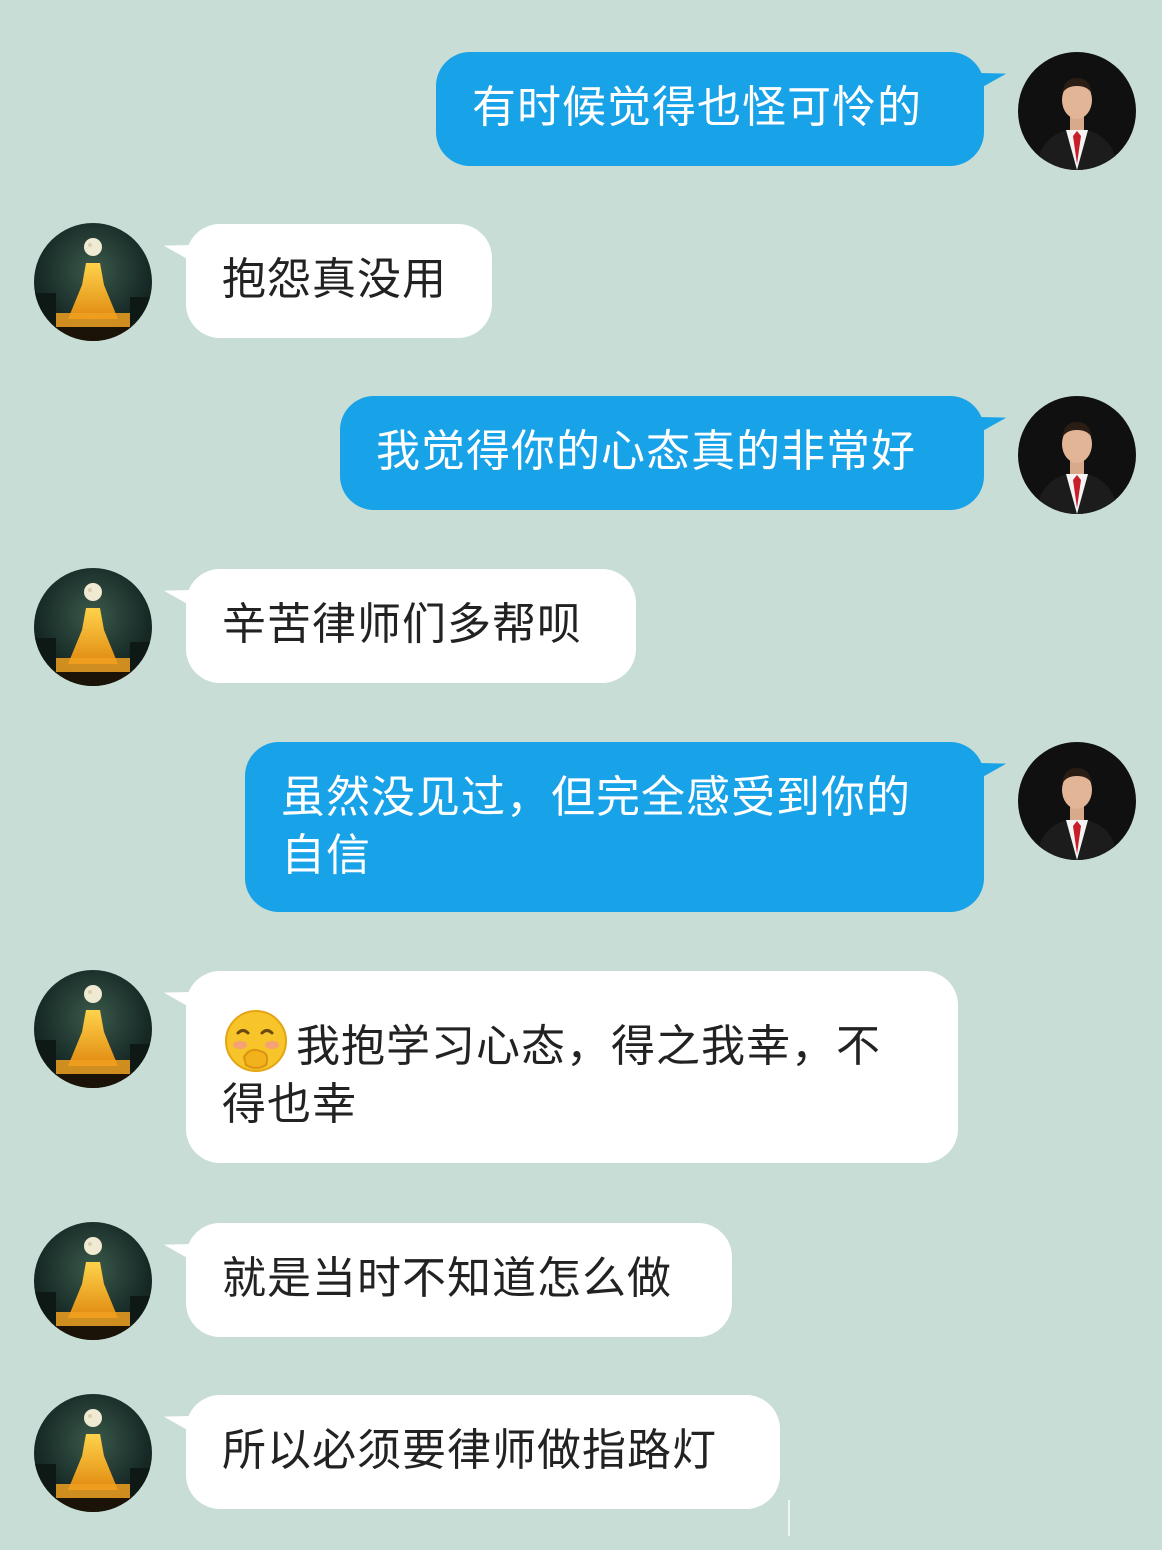 The image size is (1162, 1550). Describe the element at coordinates (646, 451) in the screenshot. I see `message-text: 我觉得你的心态真的非常好` at that location.